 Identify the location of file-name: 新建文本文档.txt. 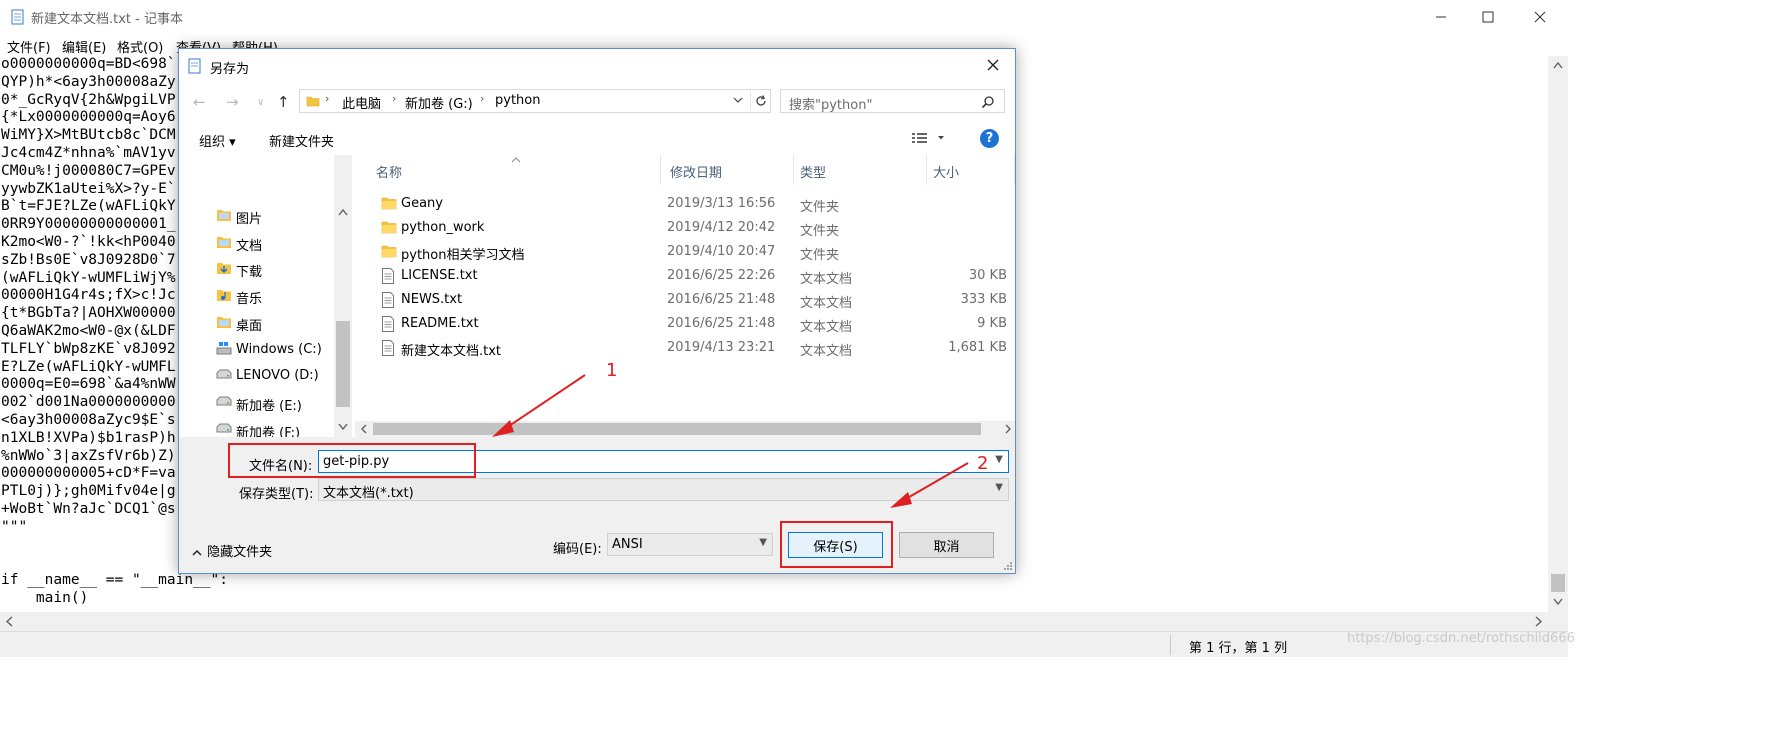
(451, 351).